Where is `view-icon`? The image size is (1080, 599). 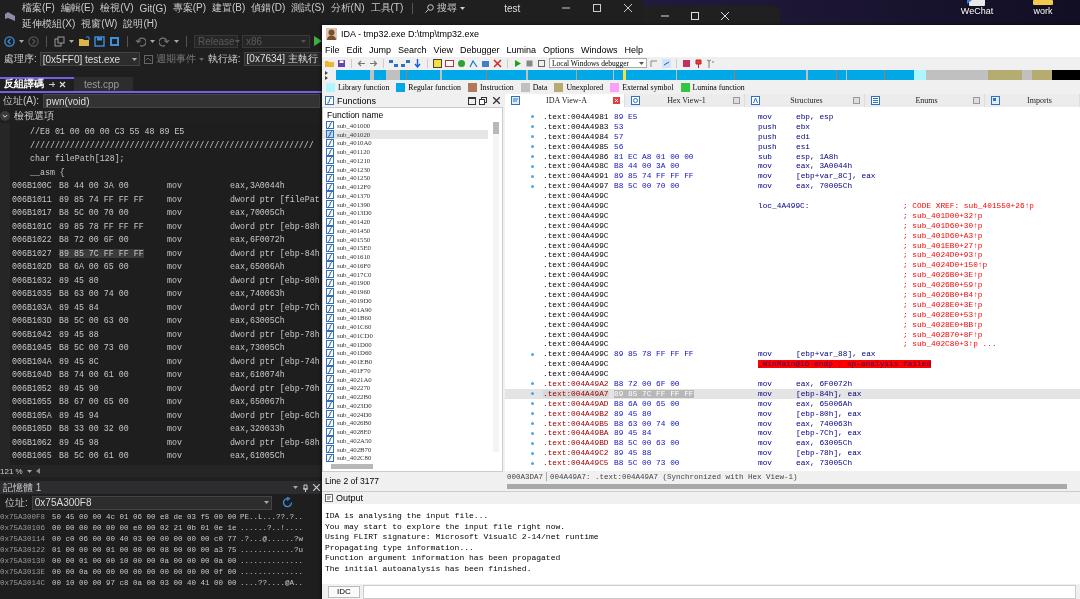 view-icon is located at coordinates (635, 100).